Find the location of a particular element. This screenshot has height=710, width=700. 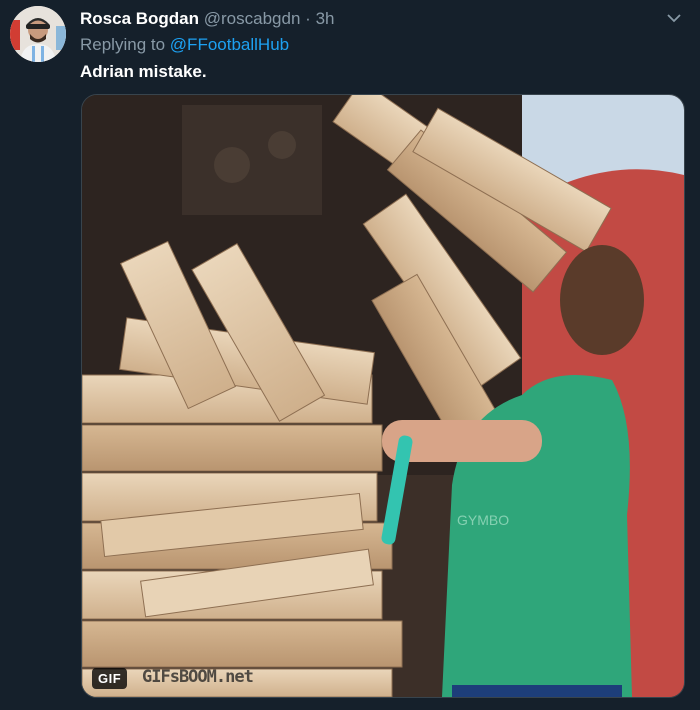

tweet-header: Rosca Bogdan @roscabgdn · 3h is located at coordinates (380, 19).